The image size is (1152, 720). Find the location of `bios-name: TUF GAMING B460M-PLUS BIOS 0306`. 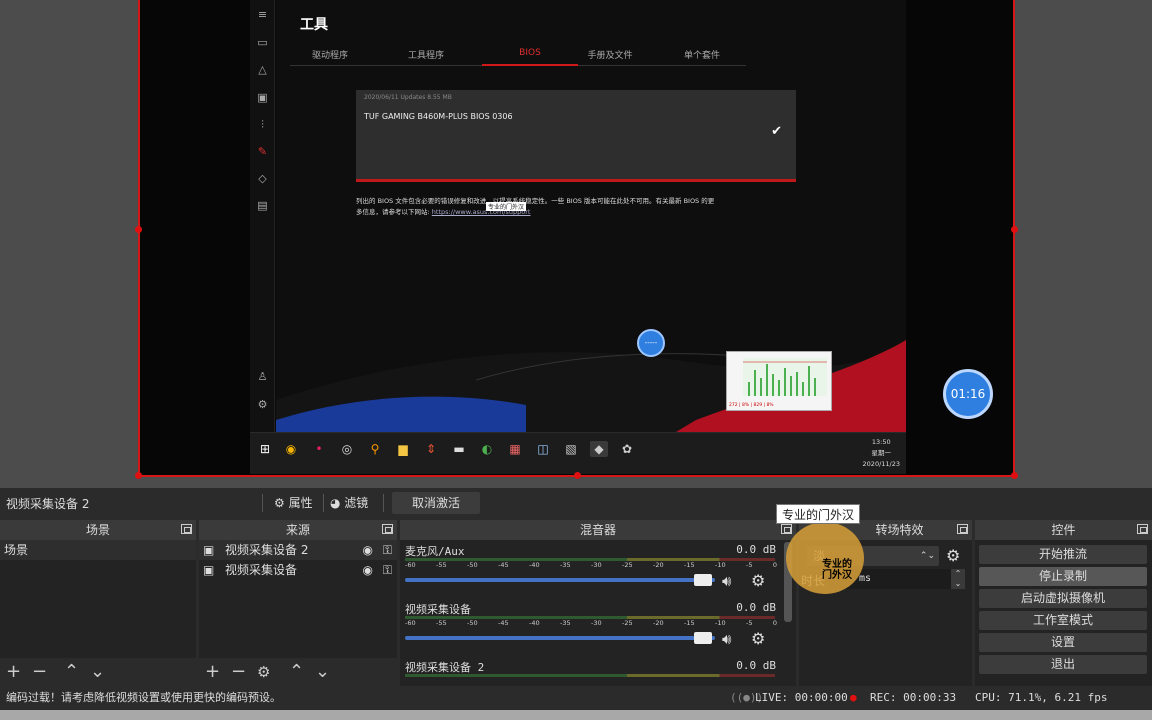

bios-name: TUF GAMING B460M-PLUS BIOS 0306 is located at coordinates (438, 116).